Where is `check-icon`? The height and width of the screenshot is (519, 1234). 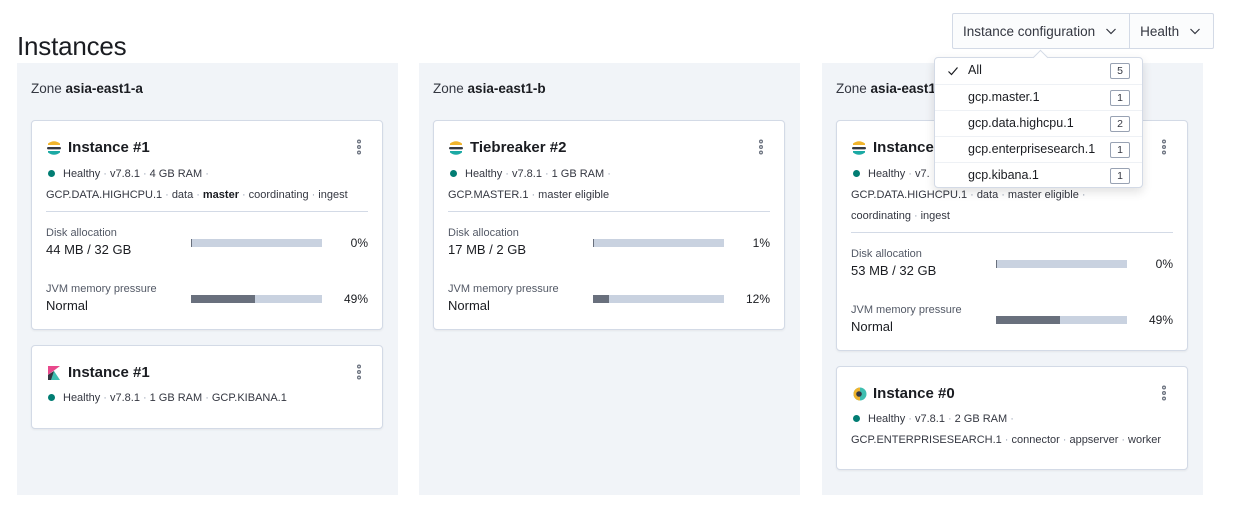
check-icon is located at coordinates (953, 71).